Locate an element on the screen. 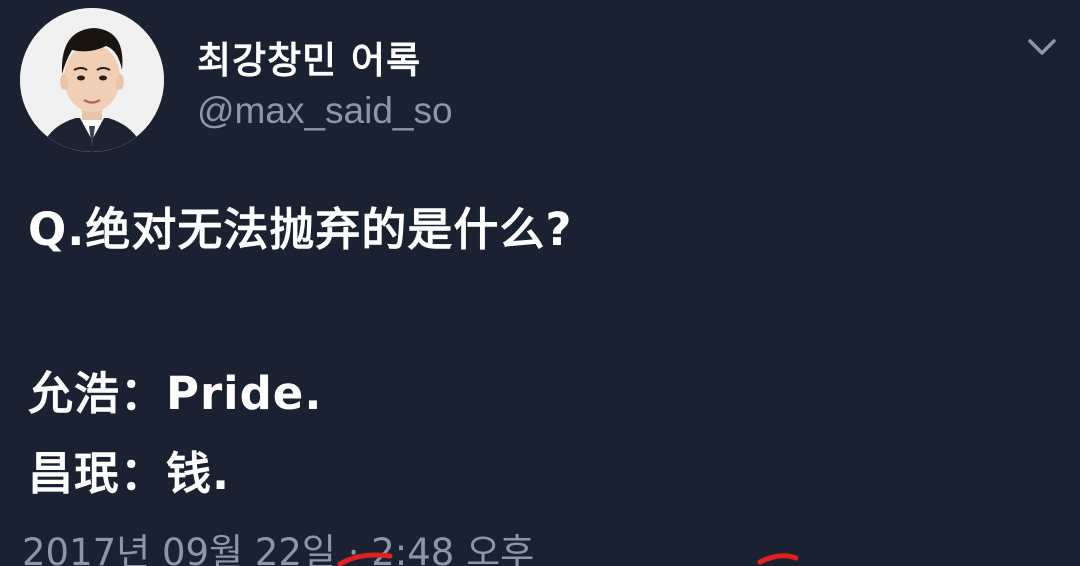  tweet-answer-2: 昌珉：钱. is located at coordinates (129, 473).